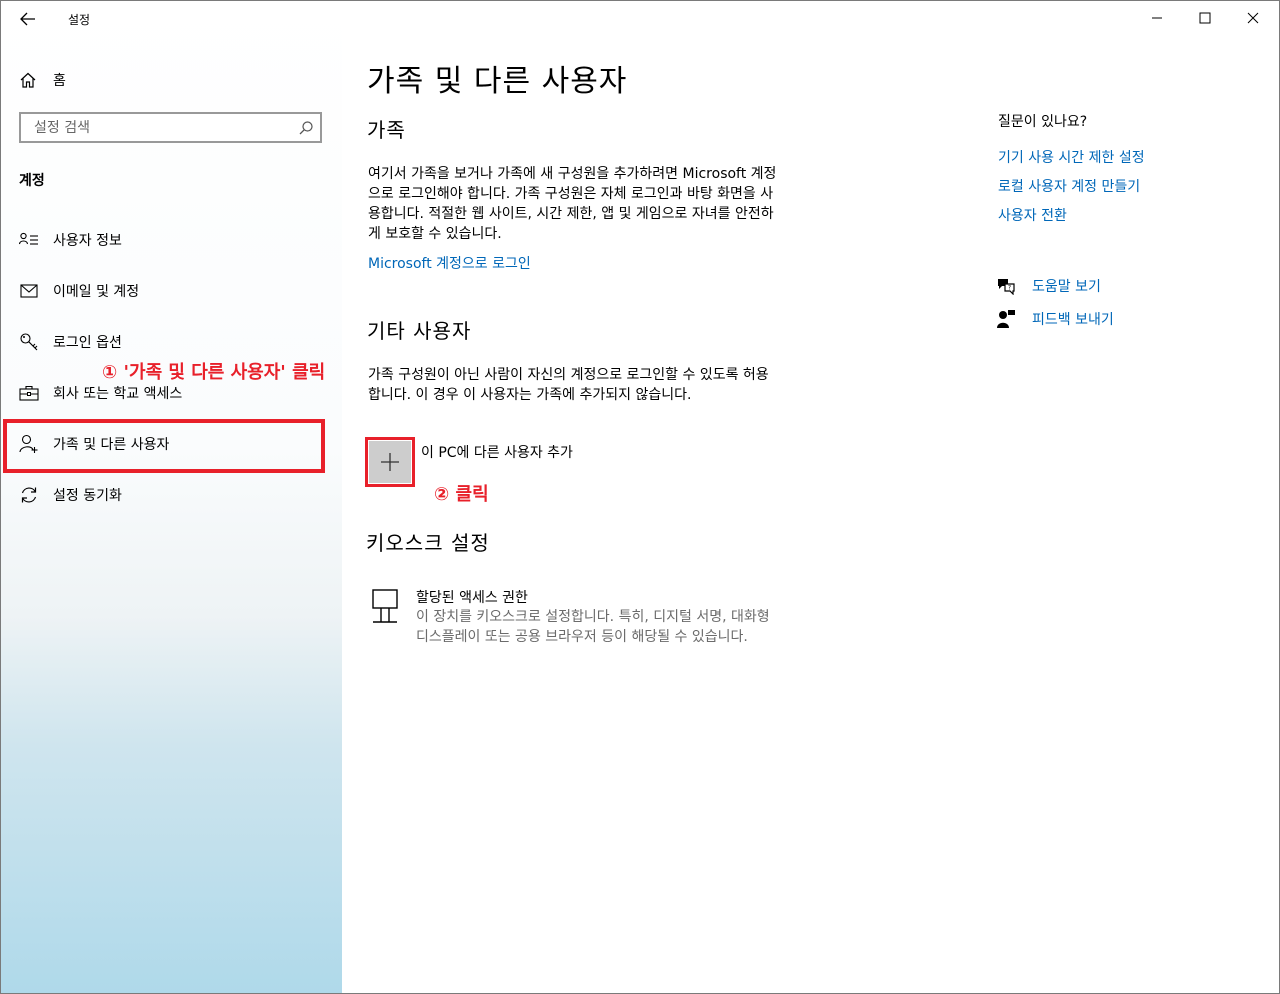 The height and width of the screenshot is (994, 1280). I want to click on kiosk-heading: 키오스크 설정, so click(428, 543).